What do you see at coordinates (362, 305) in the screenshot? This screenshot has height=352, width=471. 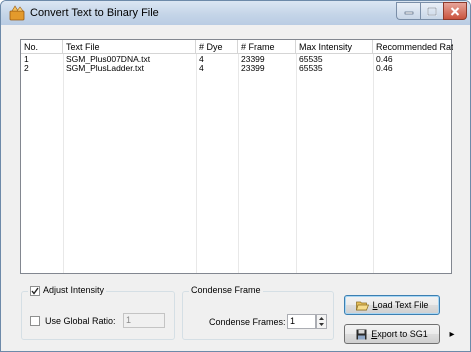 I see `open-folder-icon` at bounding box center [362, 305].